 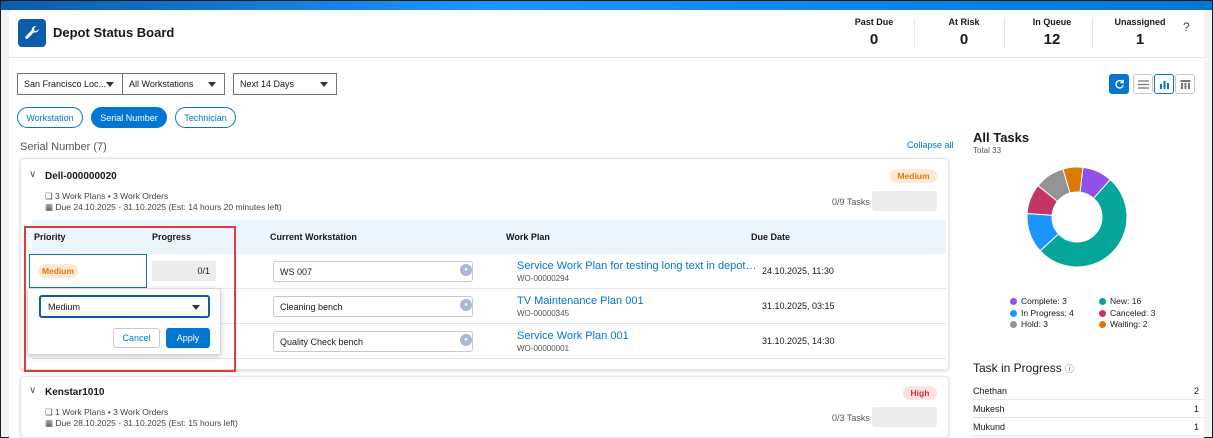 I want to click on legend-label: Complete: 3, so click(x=1044, y=301).